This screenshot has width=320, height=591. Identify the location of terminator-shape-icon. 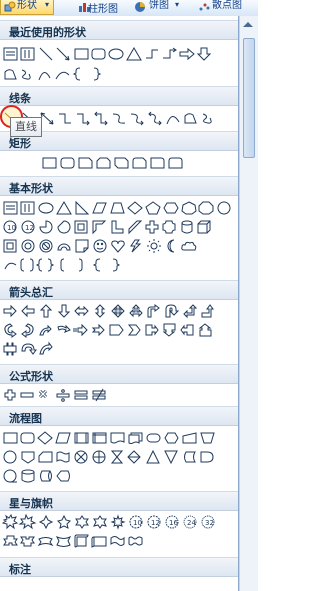
(153, 438).